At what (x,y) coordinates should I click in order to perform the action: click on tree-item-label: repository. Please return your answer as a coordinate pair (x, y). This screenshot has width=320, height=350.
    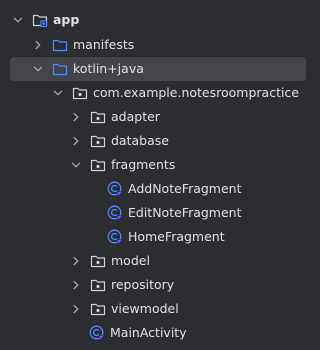
    Looking at the image, I should click on (143, 284).